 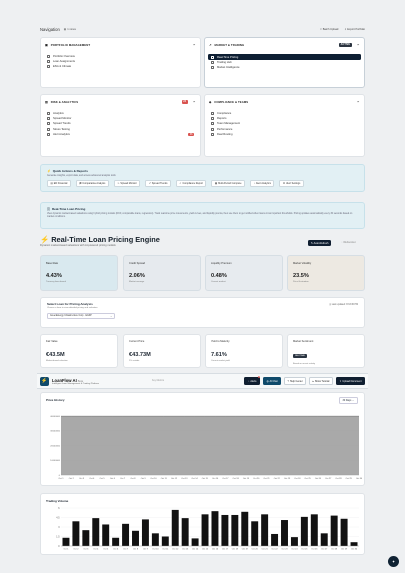 What do you see at coordinates (350, 381) in the screenshot?
I see `upload-document-button: ⇪ Upload Document` at bounding box center [350, 381].